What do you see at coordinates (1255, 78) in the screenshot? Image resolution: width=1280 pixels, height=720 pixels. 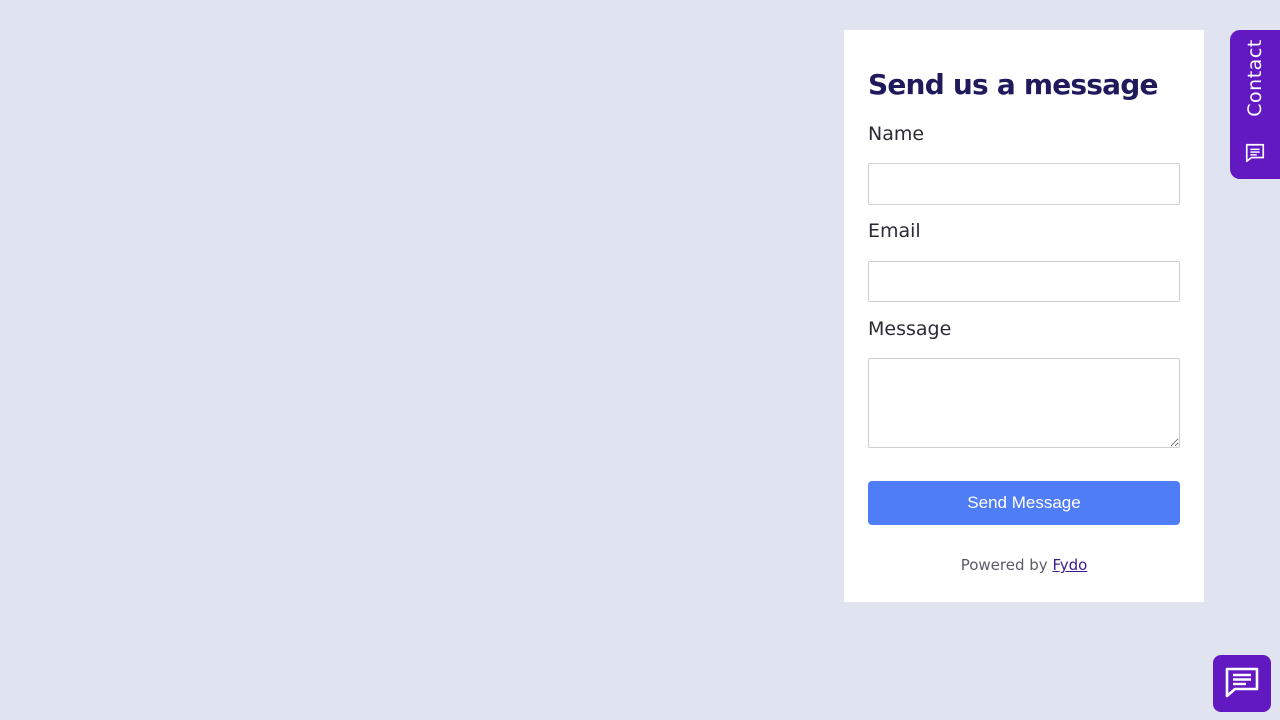 I see `contact-tab-label: Contact` at bounding box center [1255, 78].